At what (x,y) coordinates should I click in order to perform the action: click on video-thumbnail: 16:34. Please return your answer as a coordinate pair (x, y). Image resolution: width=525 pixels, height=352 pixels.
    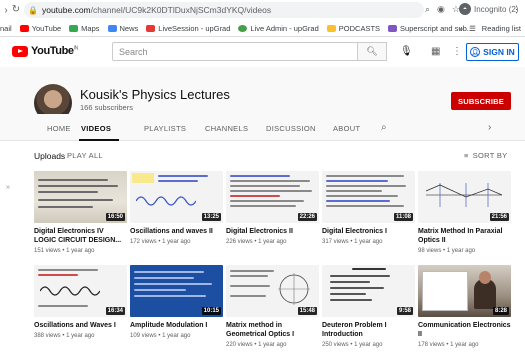
    Looking at the image, I should click on (80, 291).